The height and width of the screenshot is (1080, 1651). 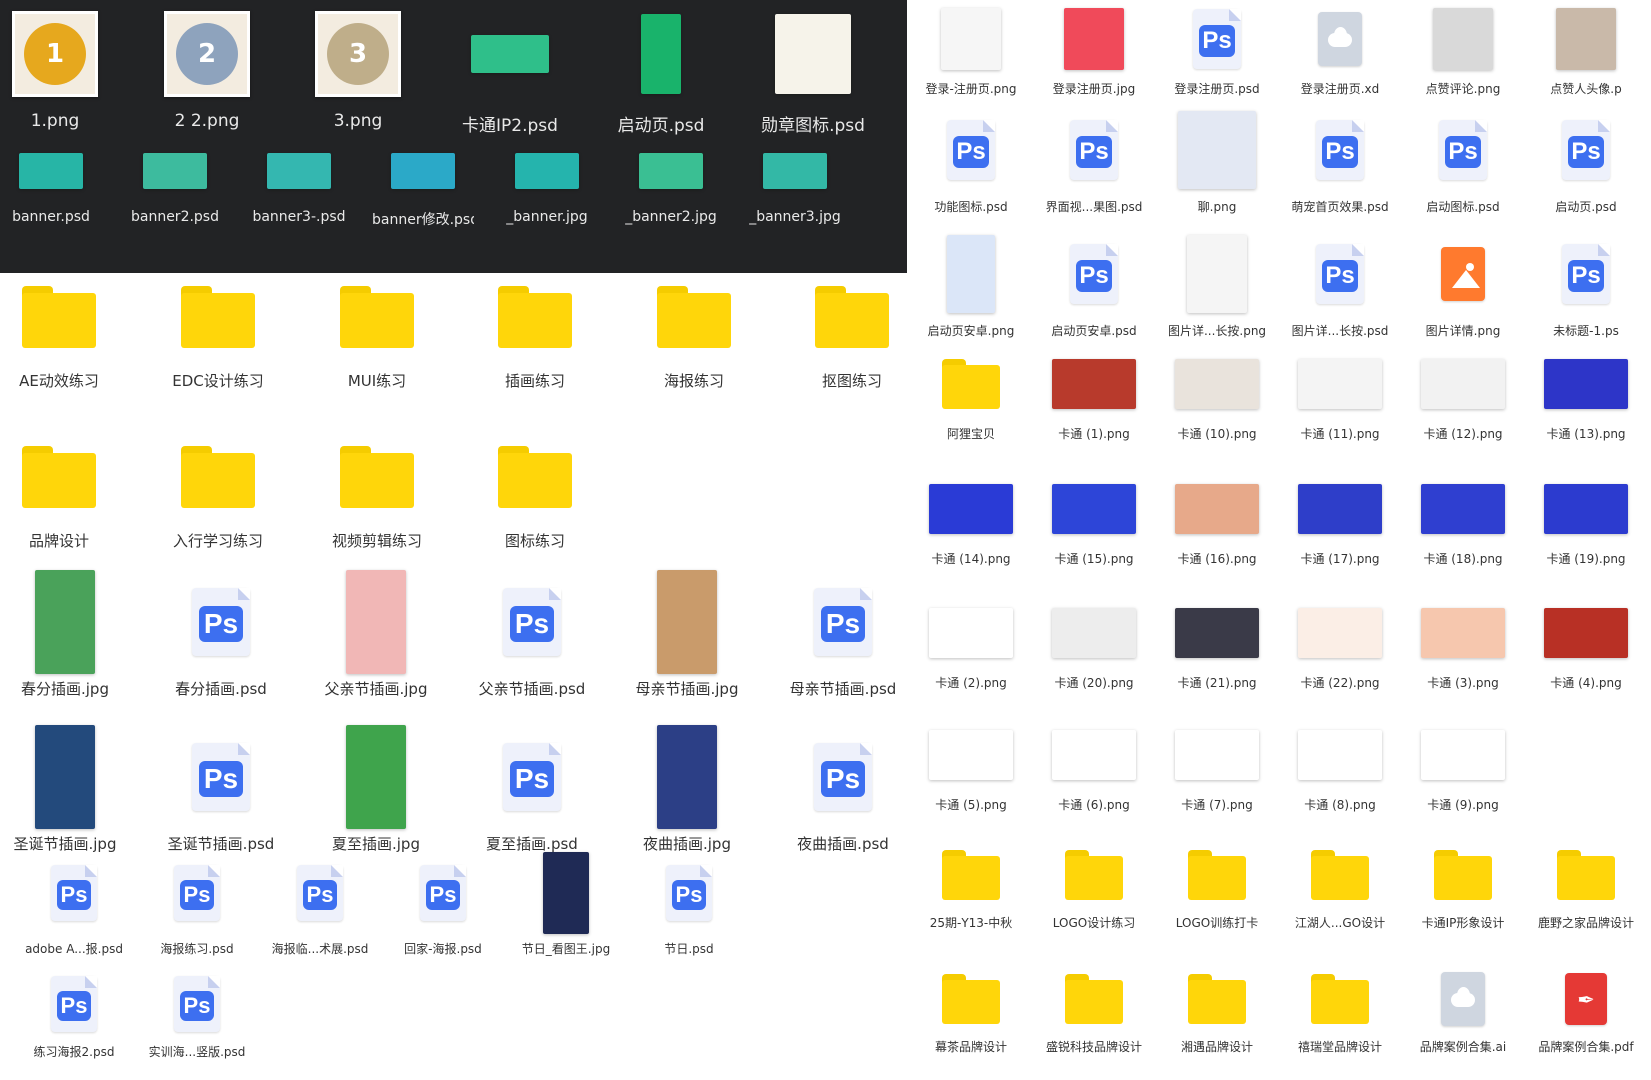 What do you see at coordinates (971, 1011) in the screenshot?
I see `folder-item: 幕茶品牌设计` at bounding box center [971, 1011].